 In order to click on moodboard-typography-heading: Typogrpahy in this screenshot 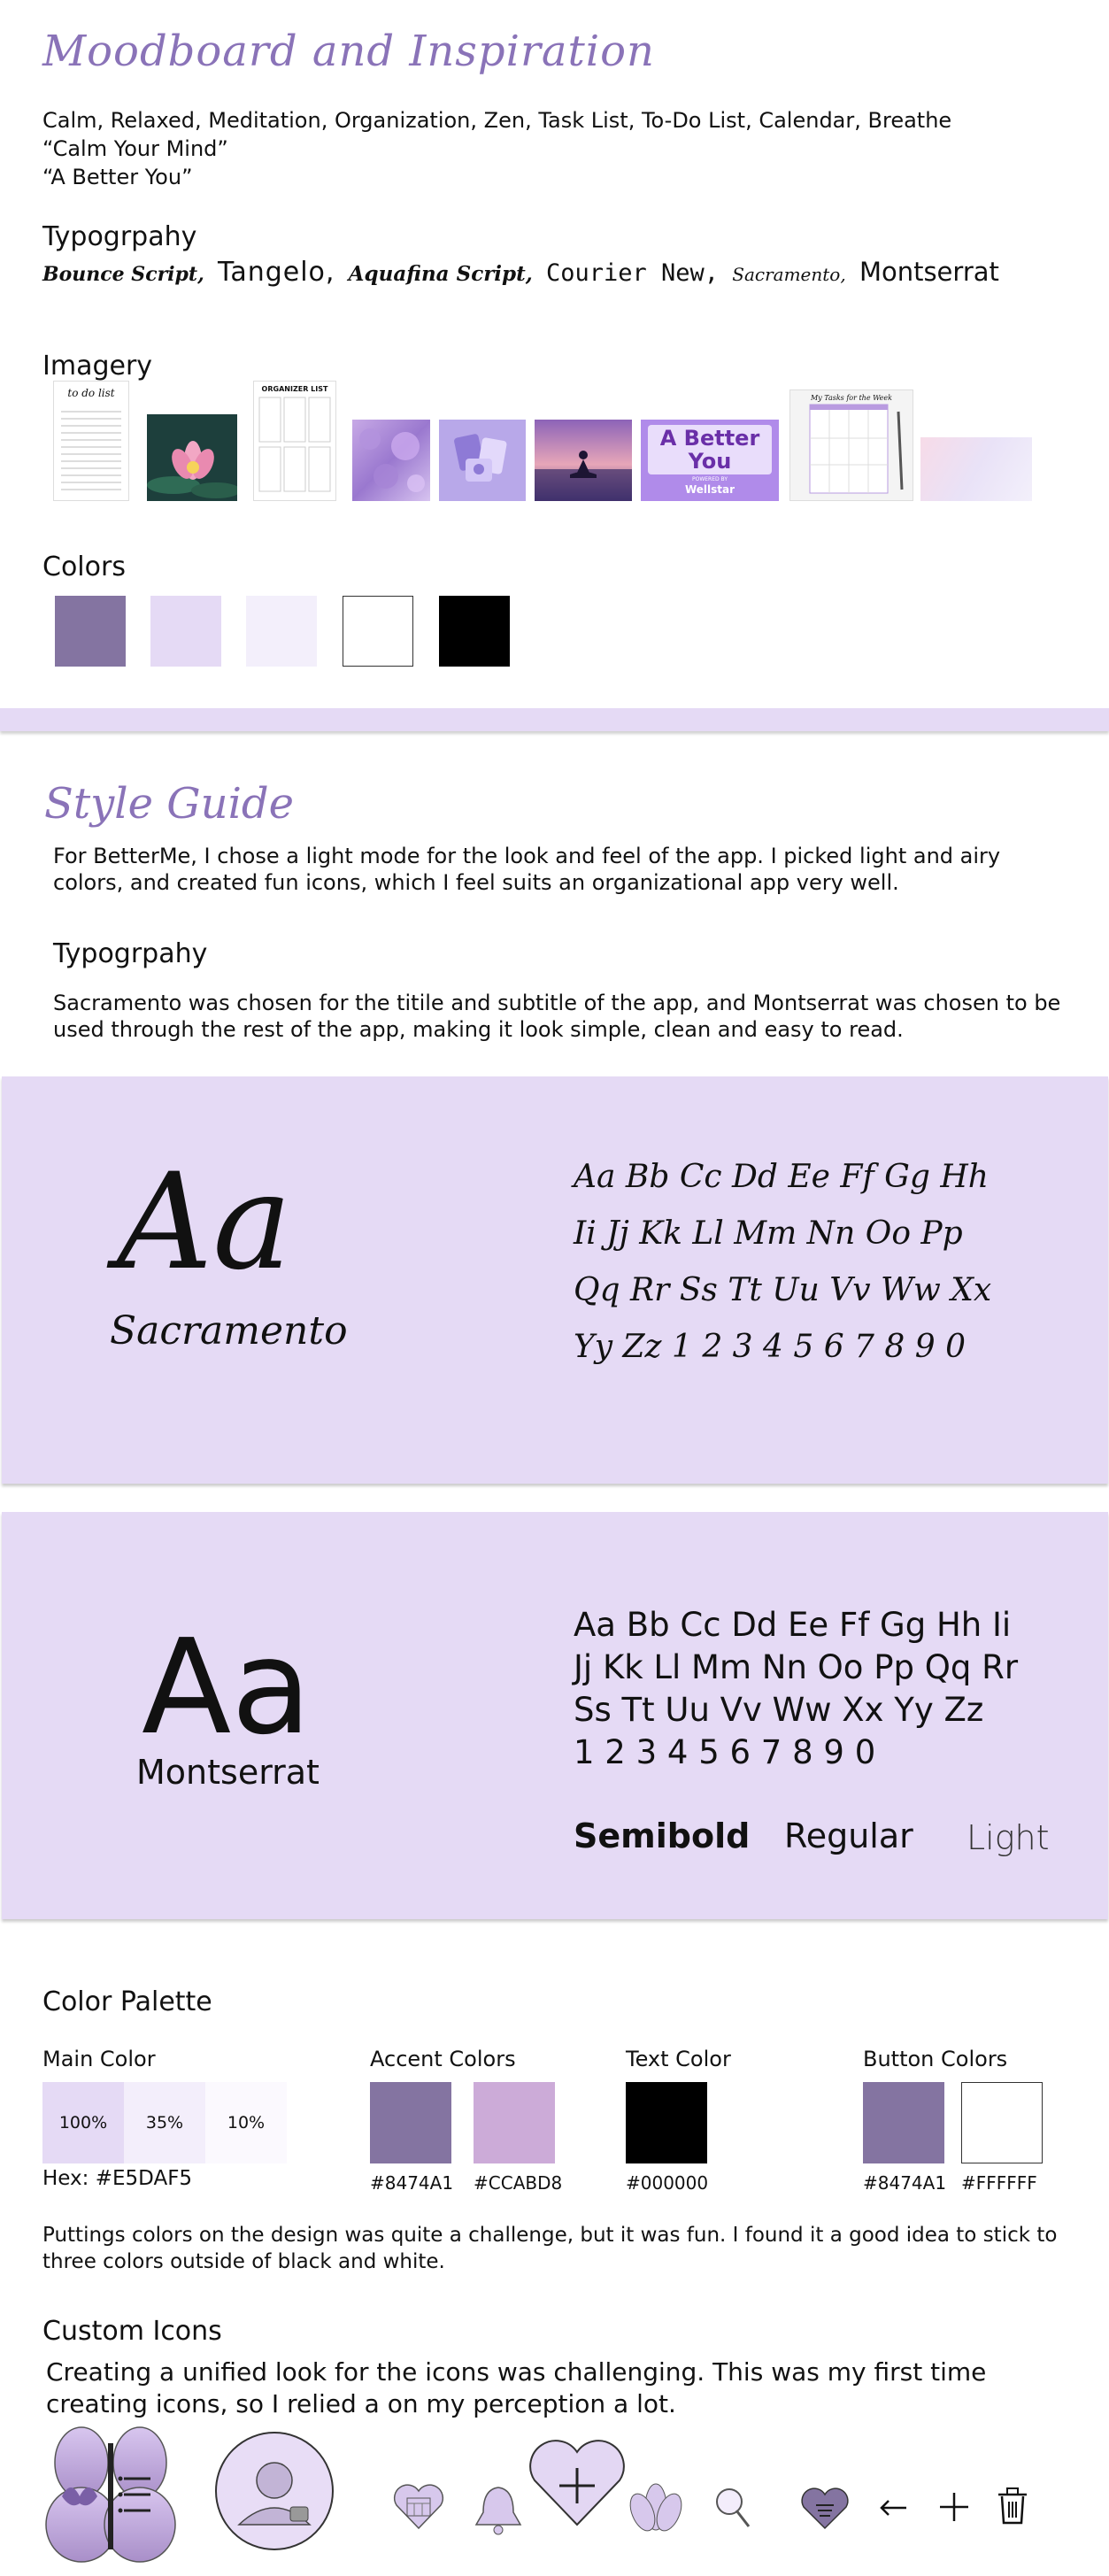, I will do `click(120, 236)`.